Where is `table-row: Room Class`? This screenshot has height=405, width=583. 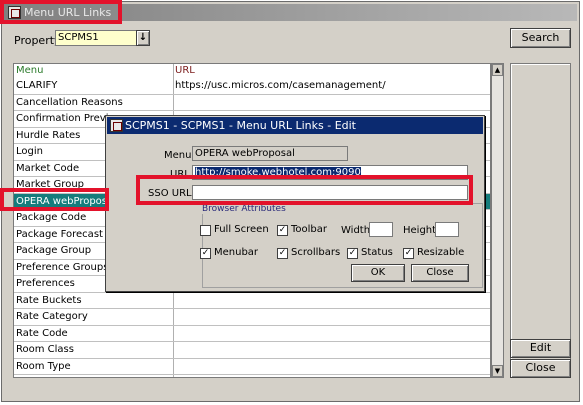 table-row: Room Class is located at coordinates (252, 350).